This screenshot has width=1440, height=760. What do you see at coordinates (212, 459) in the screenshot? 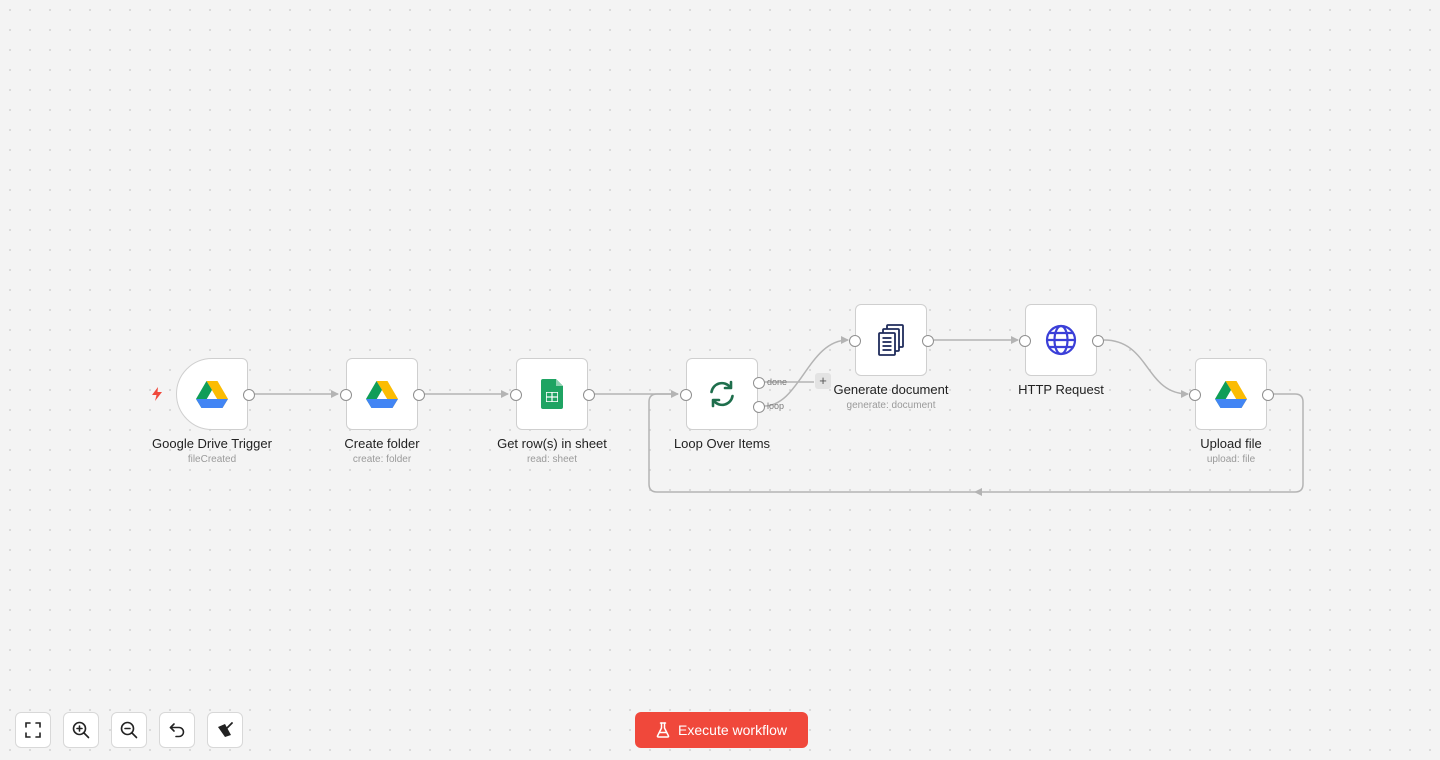
I see `node-subtitle: fileCreated` at bounding box center [212, 459].